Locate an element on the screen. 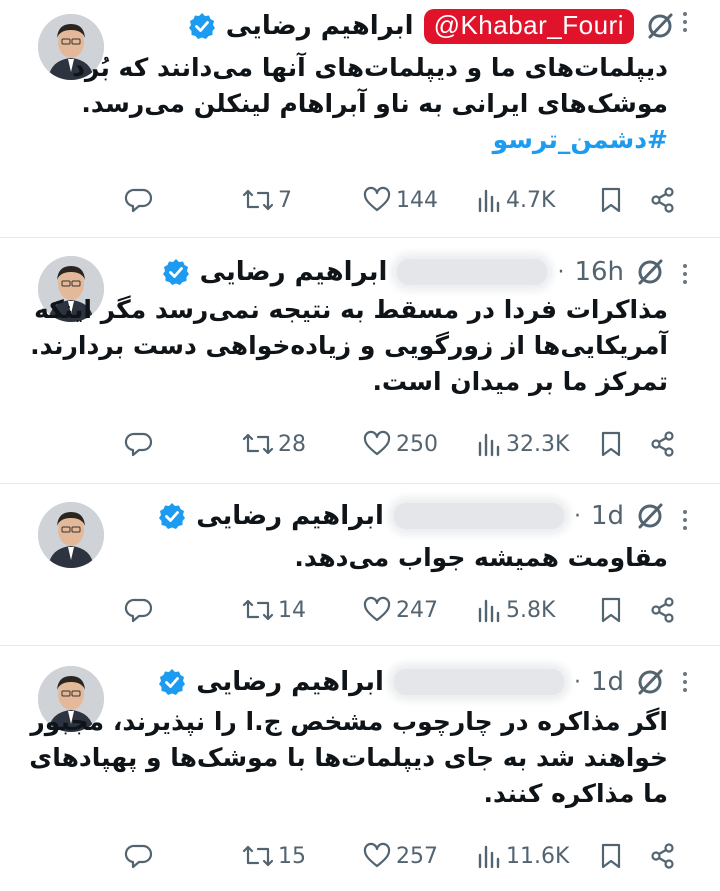 The image size is (720, 891). views-count: 11.6K is located at coordinates (538, 856).